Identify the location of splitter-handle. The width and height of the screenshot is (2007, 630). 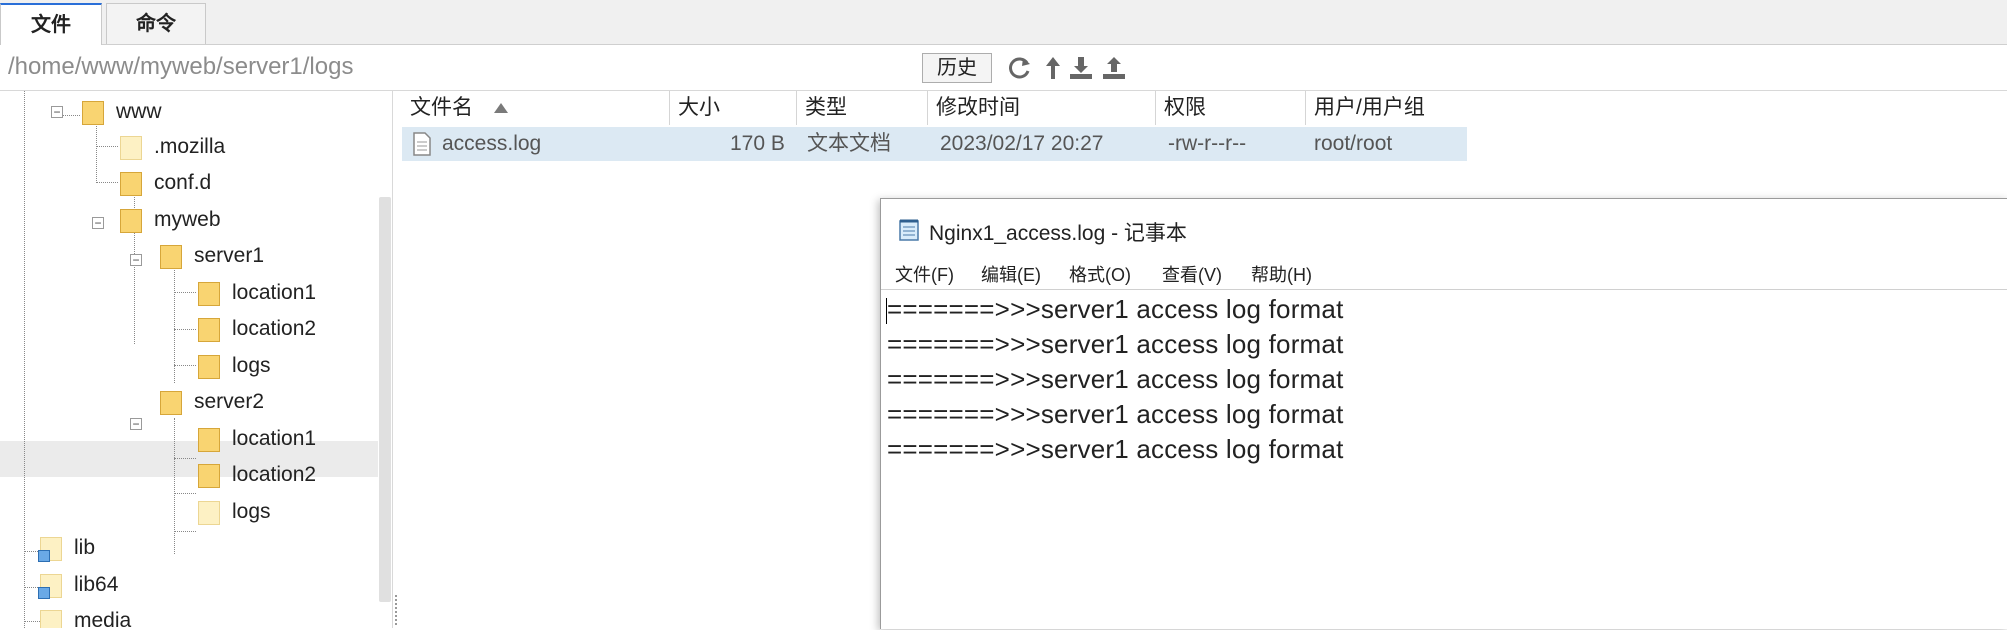
(398, 610).